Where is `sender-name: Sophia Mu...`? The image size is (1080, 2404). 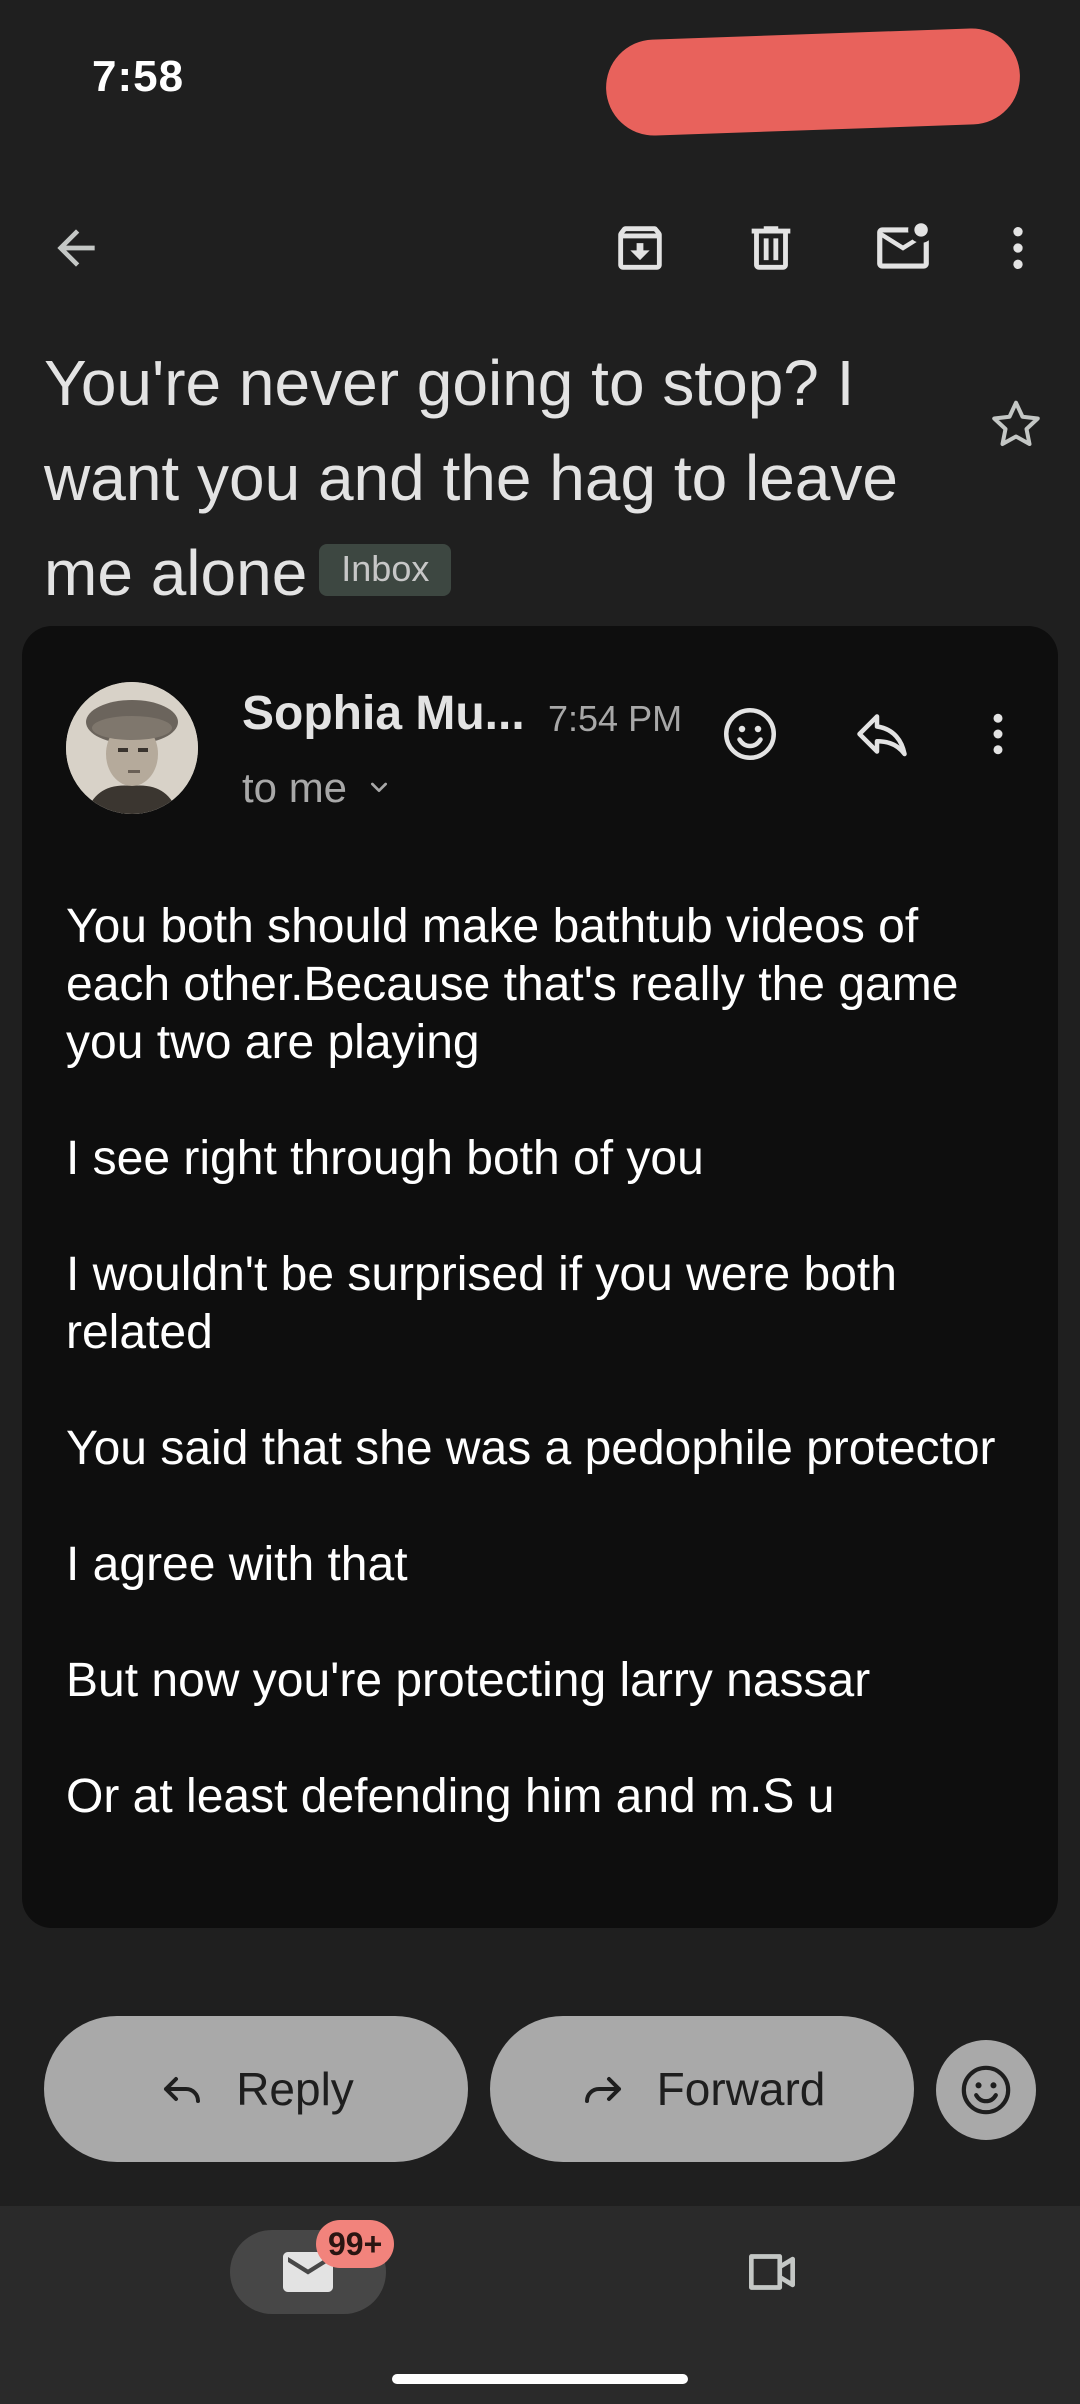
sender-name: Sophia Mu... is located at coordinates (383, 713).